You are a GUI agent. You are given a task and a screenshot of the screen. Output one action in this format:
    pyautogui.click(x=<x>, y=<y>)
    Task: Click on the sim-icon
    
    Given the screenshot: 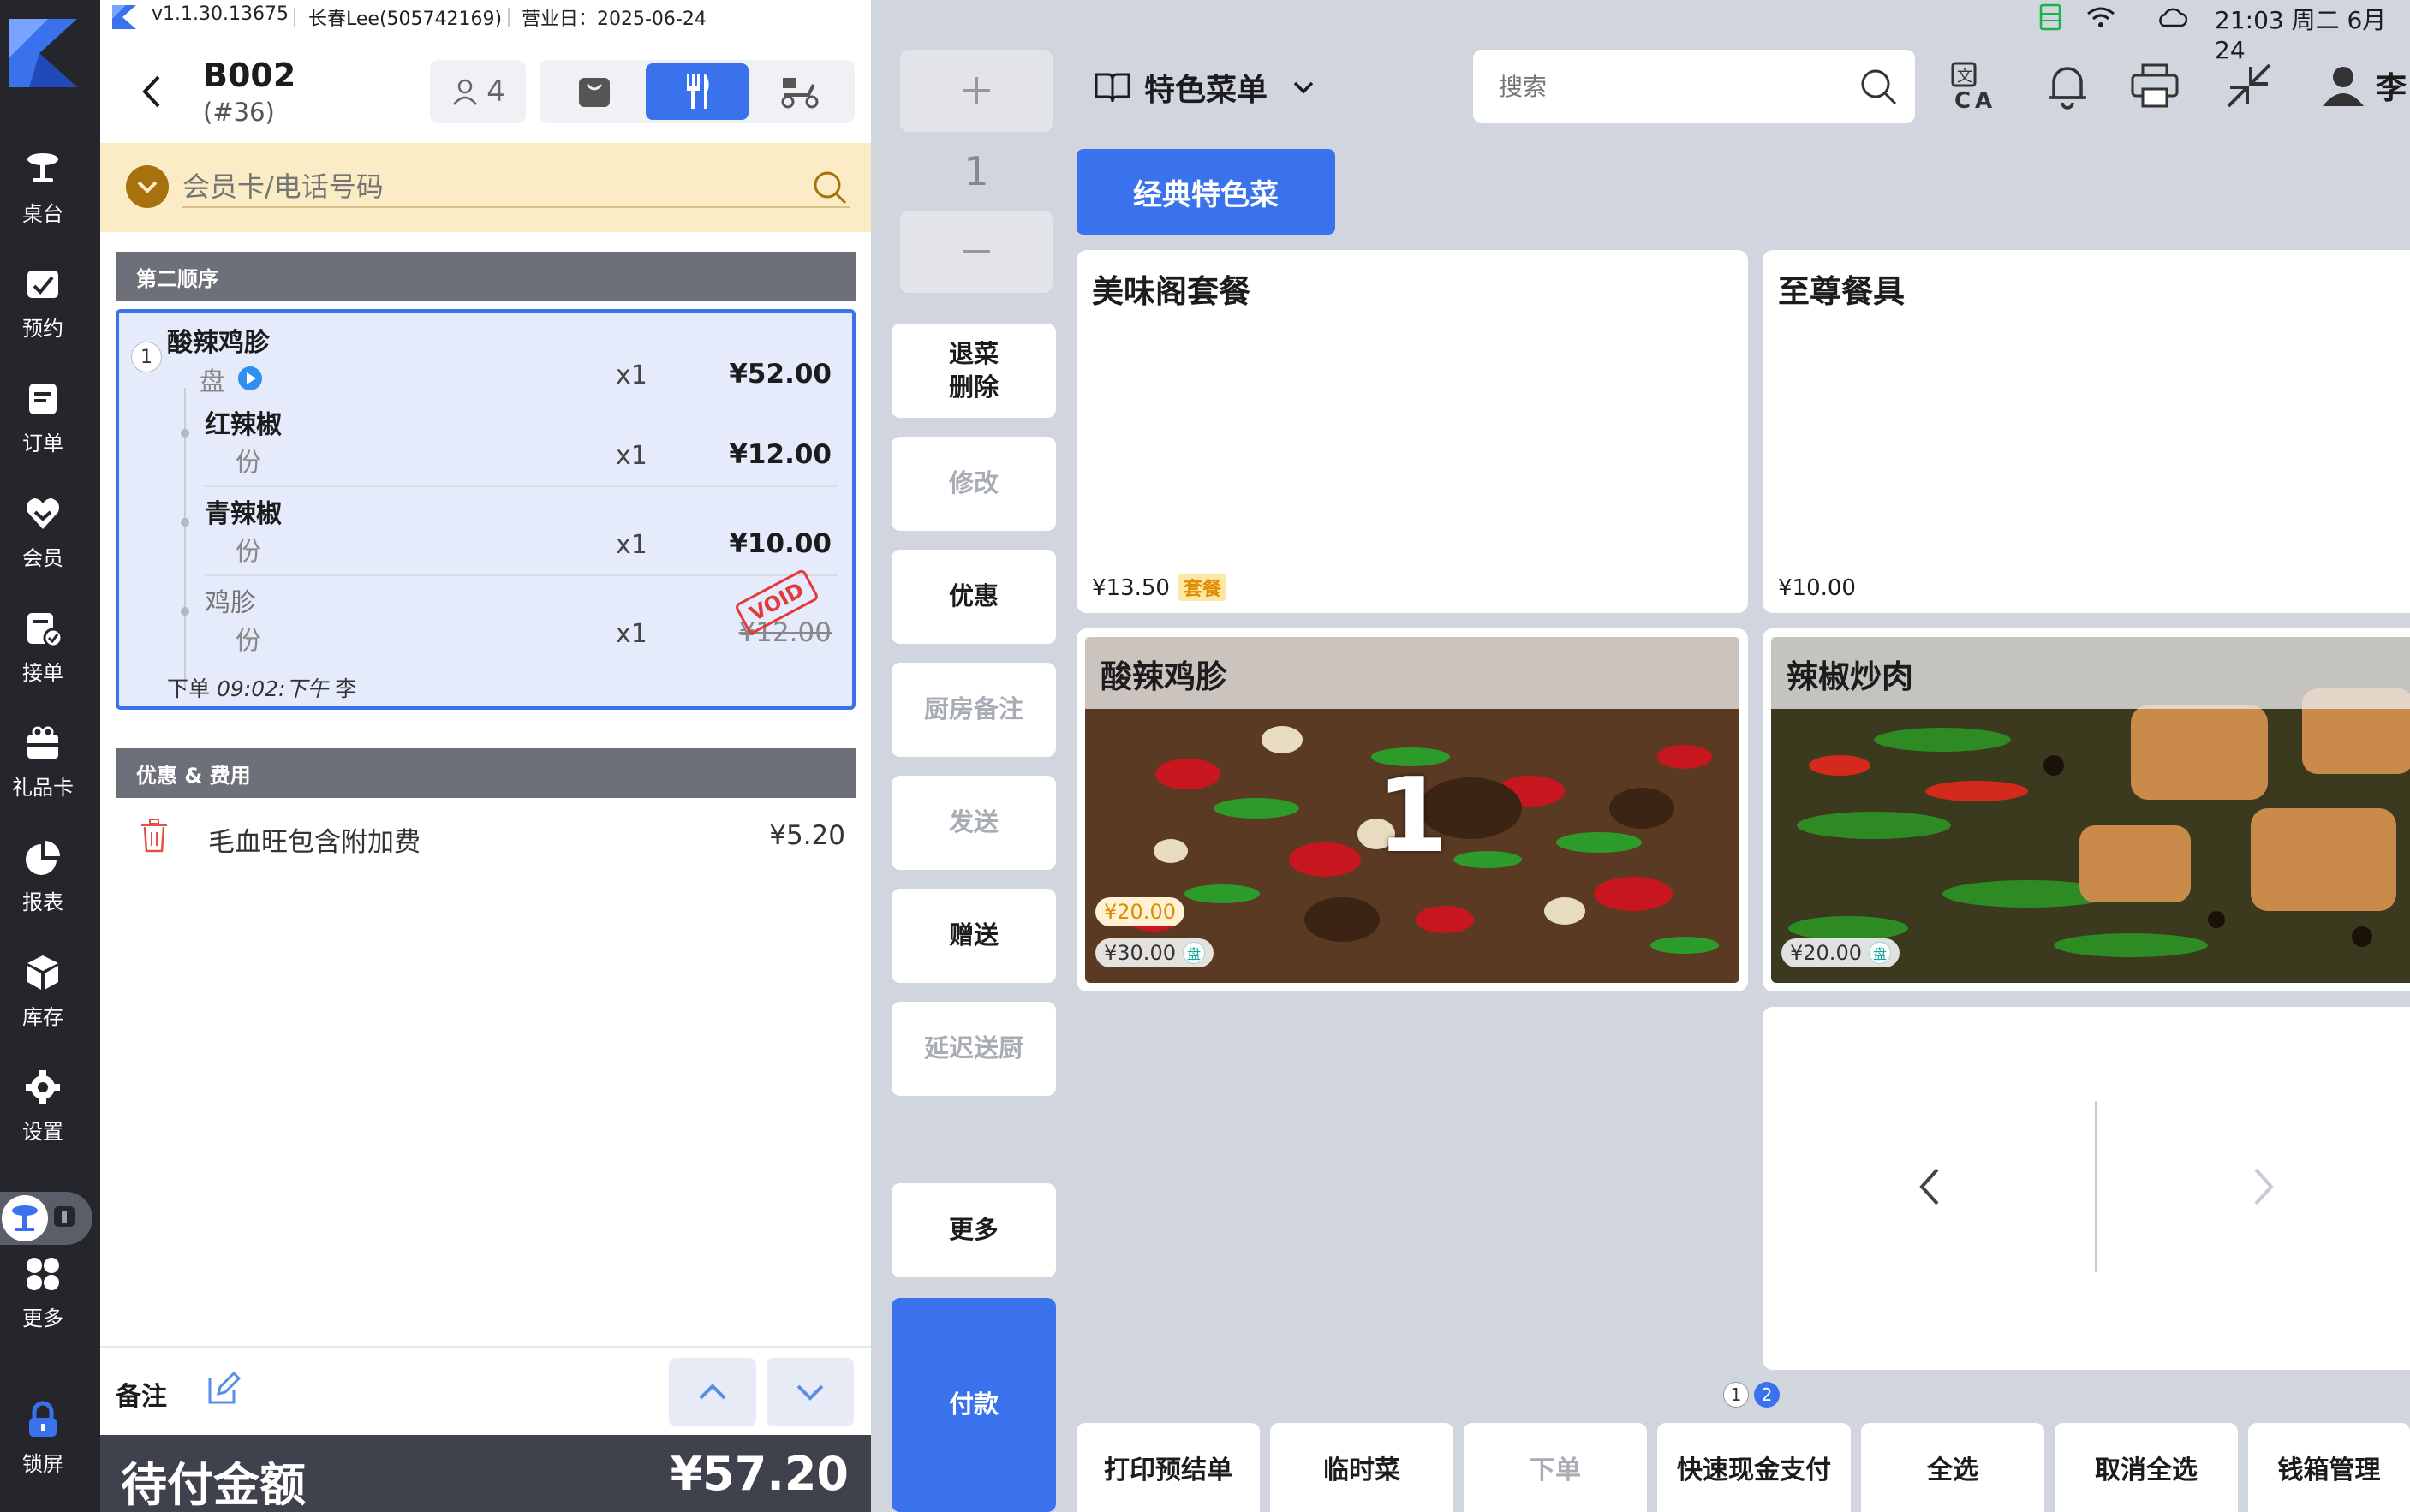 What is the action you would take?
    pyautogui.click(x=2050, y=17)
    